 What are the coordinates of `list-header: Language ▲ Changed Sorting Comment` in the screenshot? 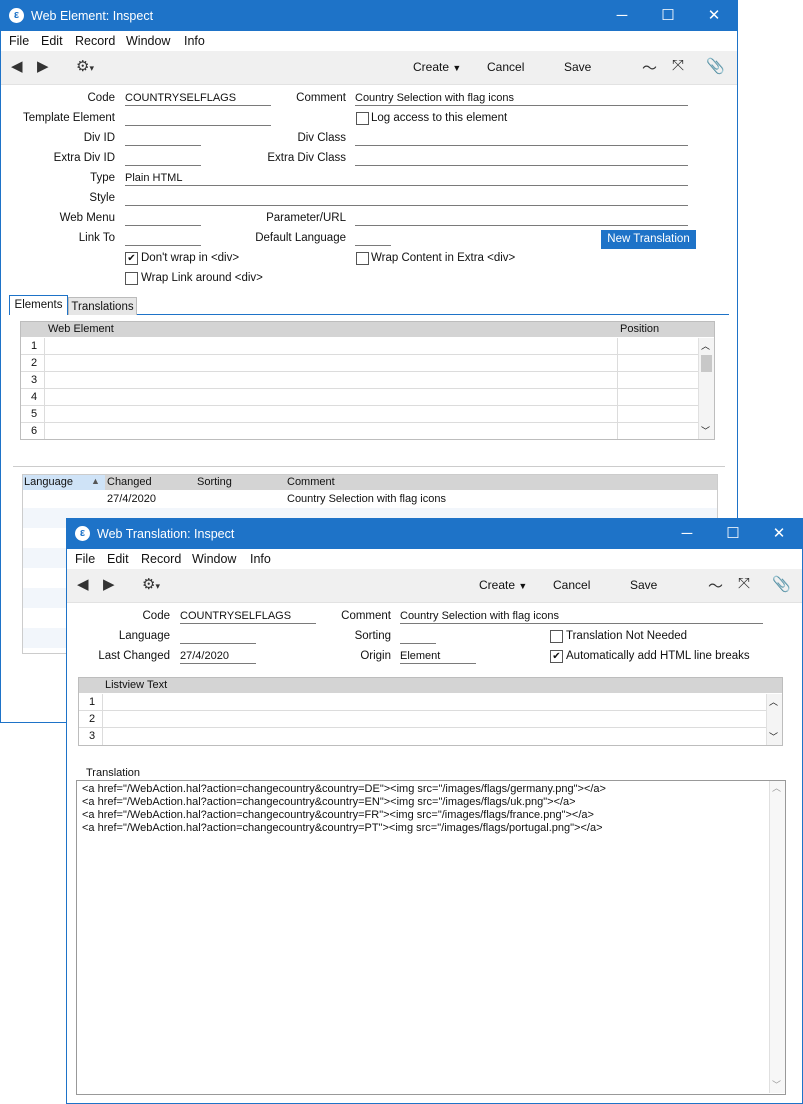 It's located at (370, 482).